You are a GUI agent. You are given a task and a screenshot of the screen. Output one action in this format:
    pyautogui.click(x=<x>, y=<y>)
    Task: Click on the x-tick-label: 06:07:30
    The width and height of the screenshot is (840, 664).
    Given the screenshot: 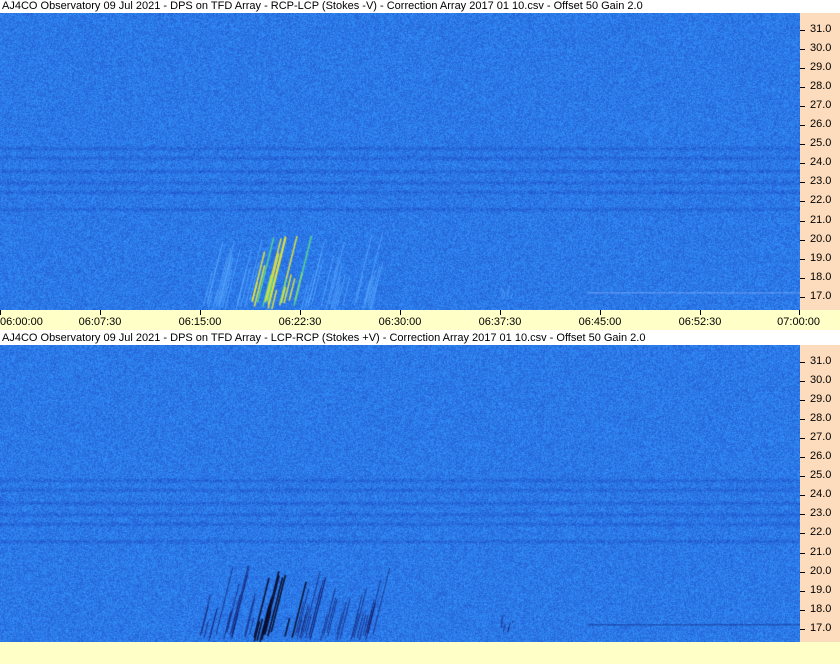 What is the action you would take?
    pyautogui.click(x=100, y=322)
    